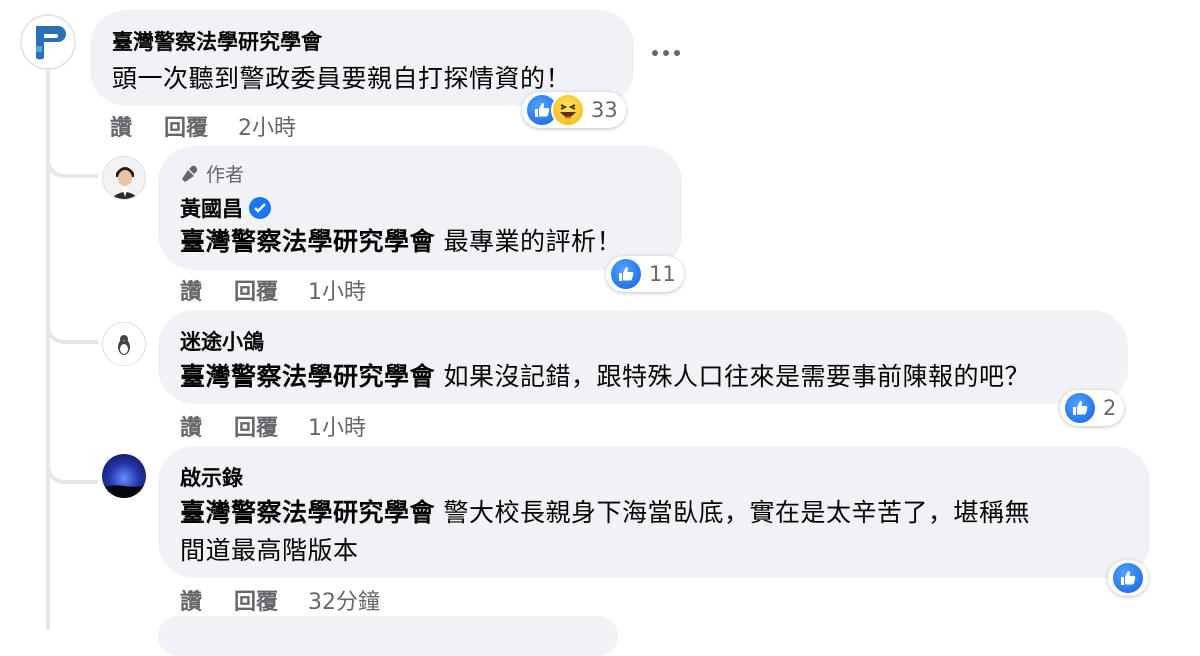 Image resolution: width=1200 pixels, height=656 pixels. What do you see at coordinates (225, 175) in the screenshot?
I see `author-label: 作者` at bounding box center [225, 175].